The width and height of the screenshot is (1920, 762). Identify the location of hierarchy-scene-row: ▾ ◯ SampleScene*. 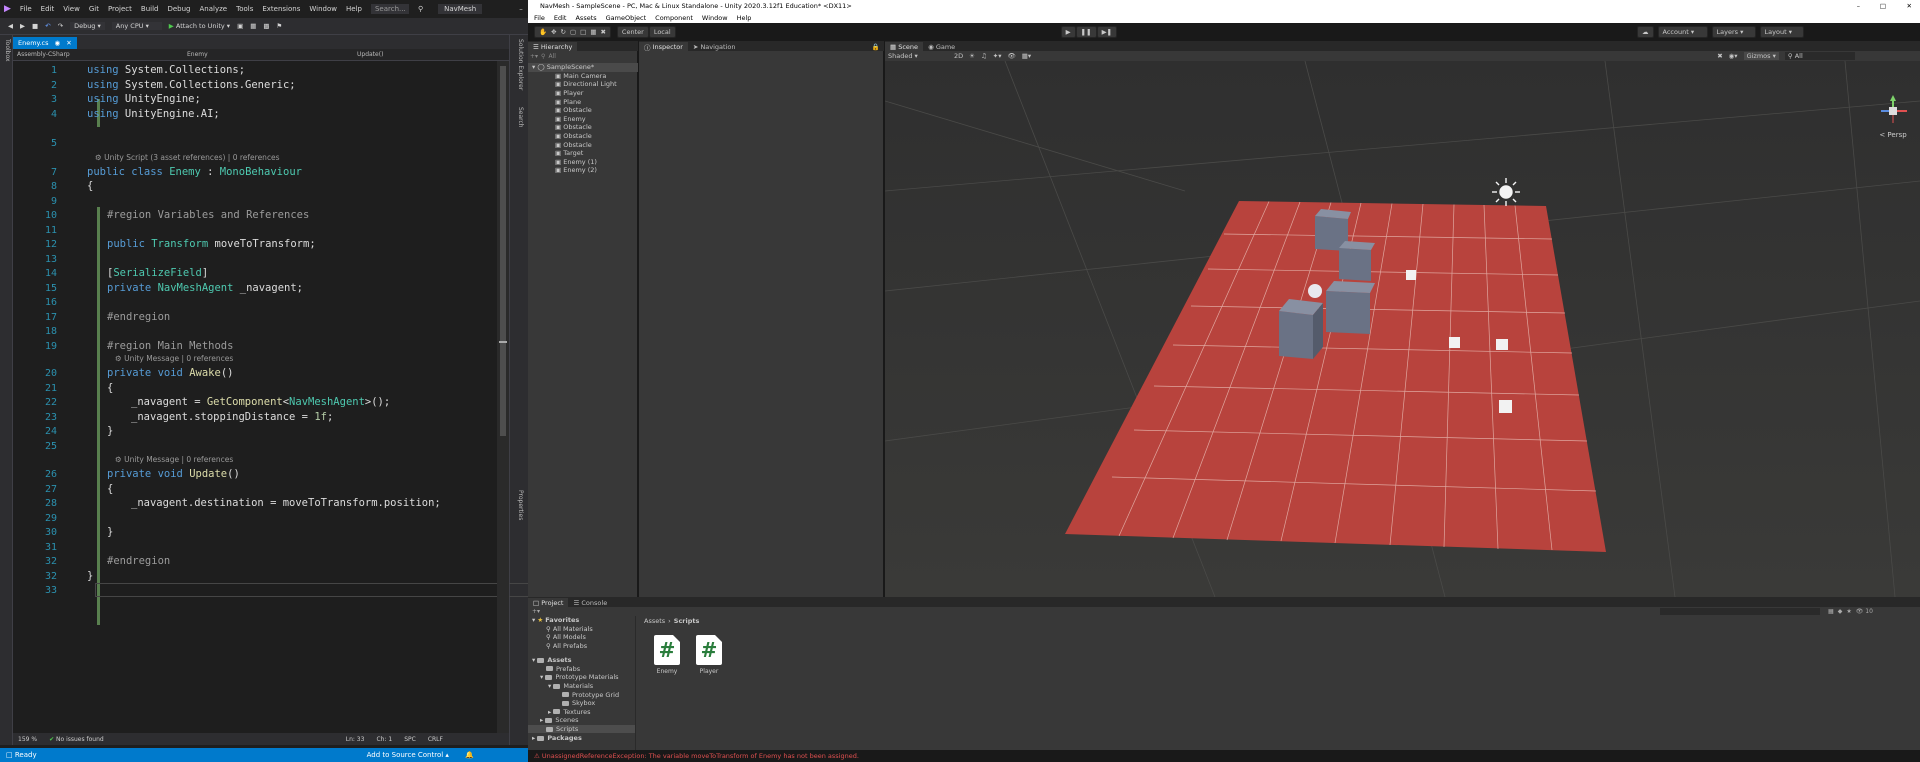
(583, 67).